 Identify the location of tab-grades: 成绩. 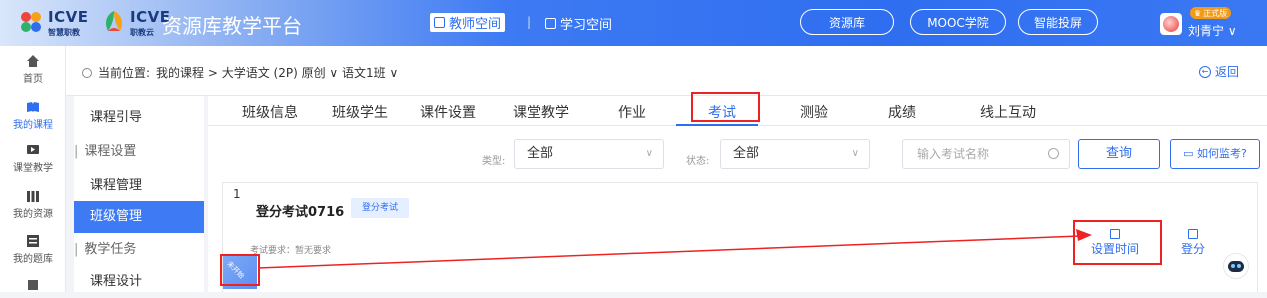
(902, 112).